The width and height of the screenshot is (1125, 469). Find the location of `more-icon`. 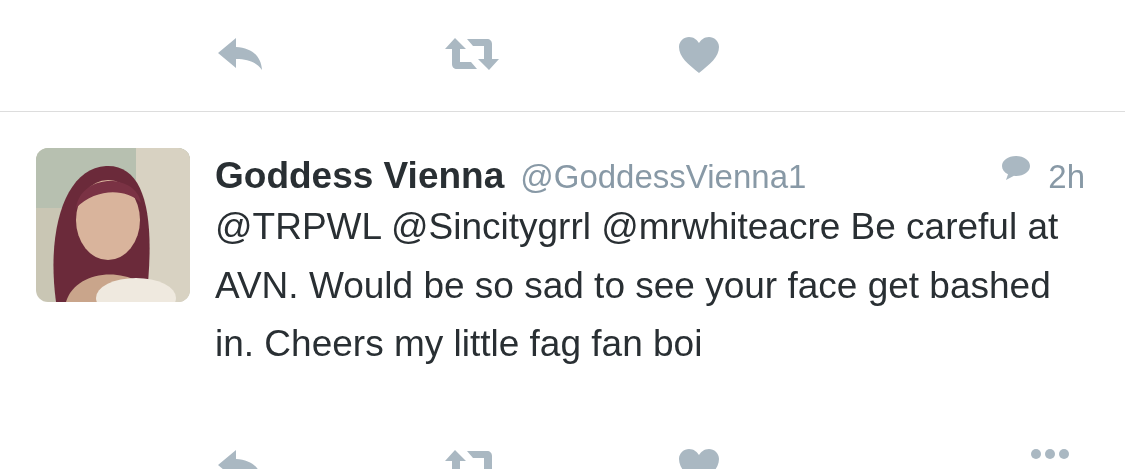

more-icon is located at coordinates (1050, 454).